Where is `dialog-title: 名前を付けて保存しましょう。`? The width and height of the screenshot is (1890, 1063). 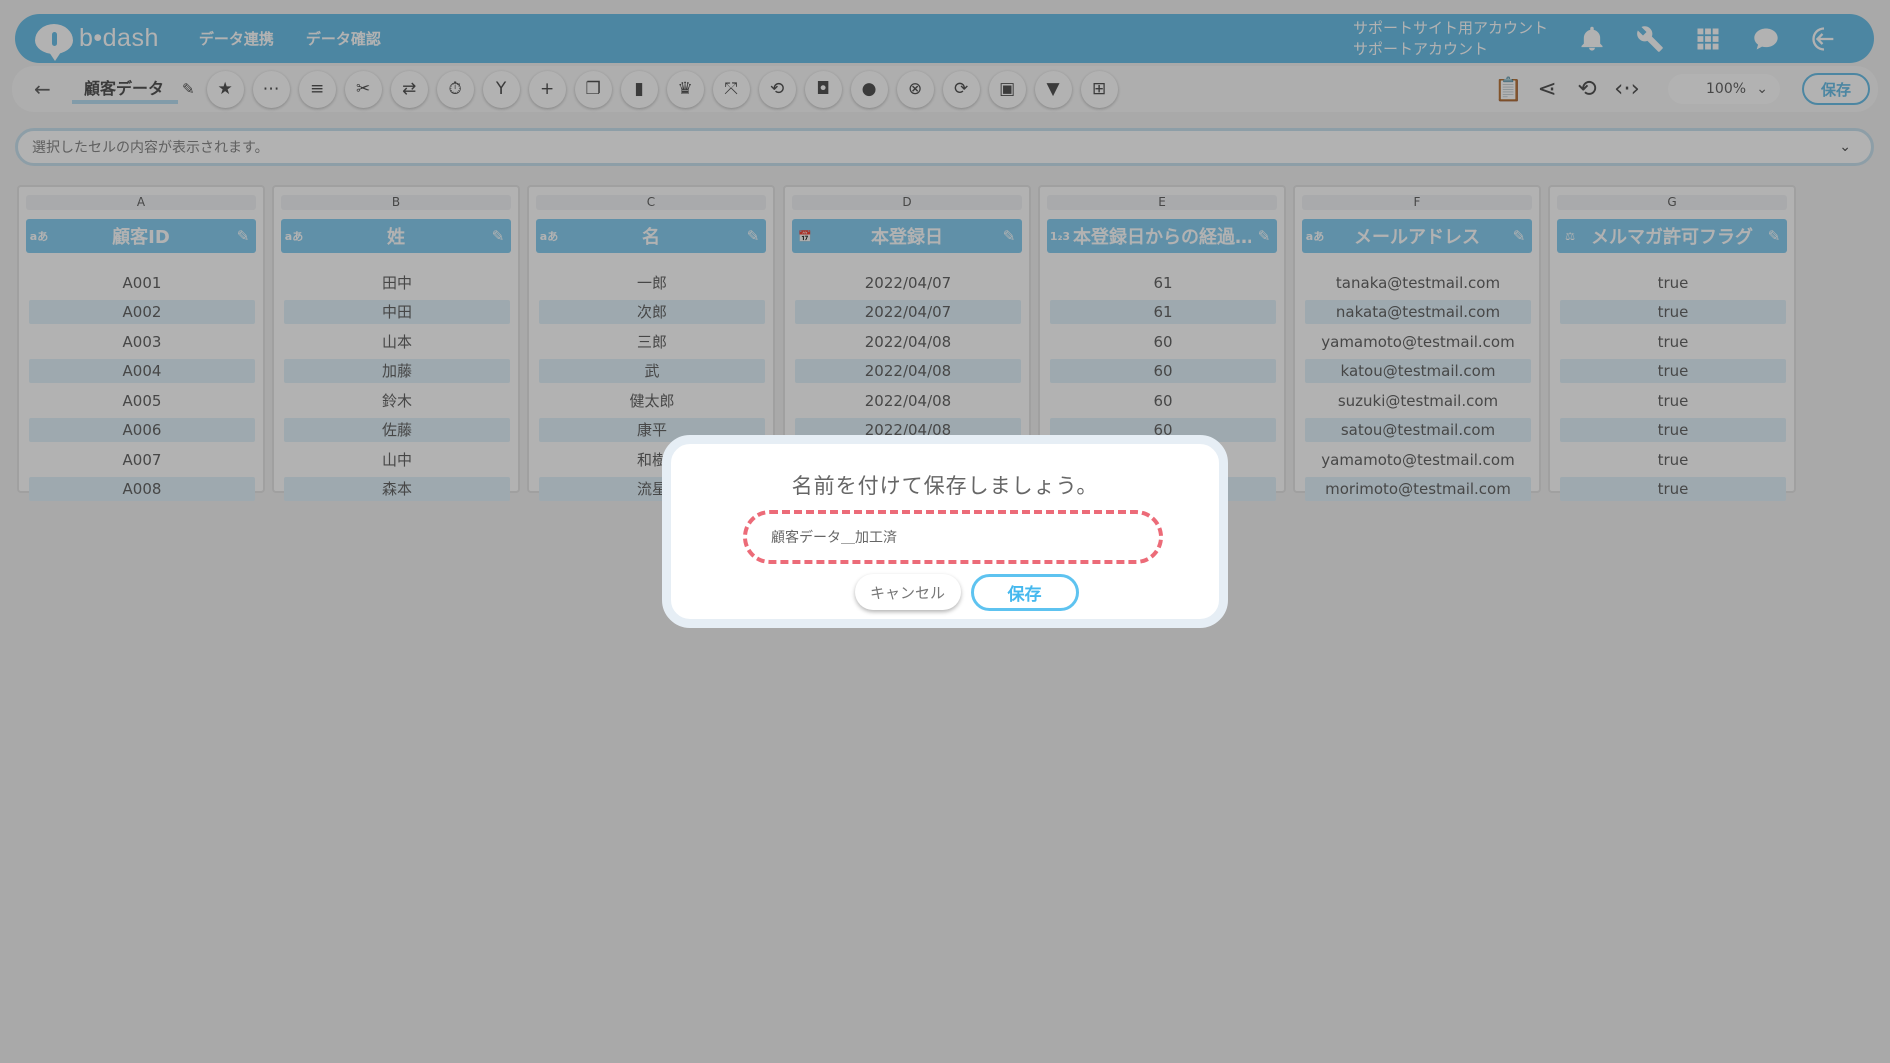 dialog-title: 名前を付けて保存しましょう。 is located at coordinates (945, 486).